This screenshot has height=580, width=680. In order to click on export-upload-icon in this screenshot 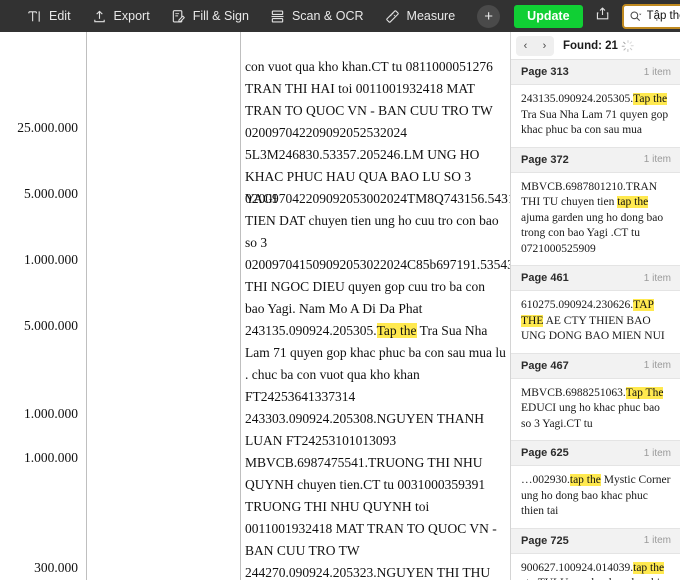, I will do `click(99, 16)`.